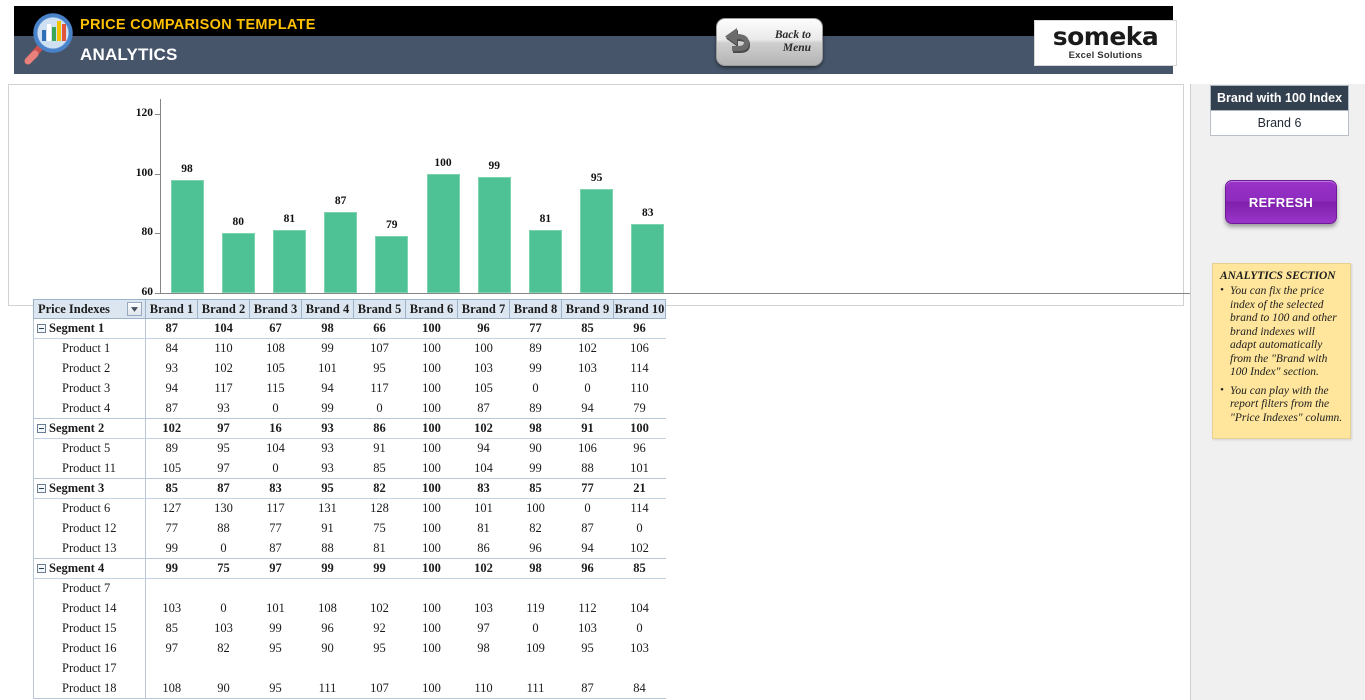 The height and width of the screenshot is (700, 1365). What do you see at coordinates (349, 688) in the screenshot?
I see `table-row: Product 18 108 90 95 111 107 100 110 111 87 84` at bounding box center [349, 688].